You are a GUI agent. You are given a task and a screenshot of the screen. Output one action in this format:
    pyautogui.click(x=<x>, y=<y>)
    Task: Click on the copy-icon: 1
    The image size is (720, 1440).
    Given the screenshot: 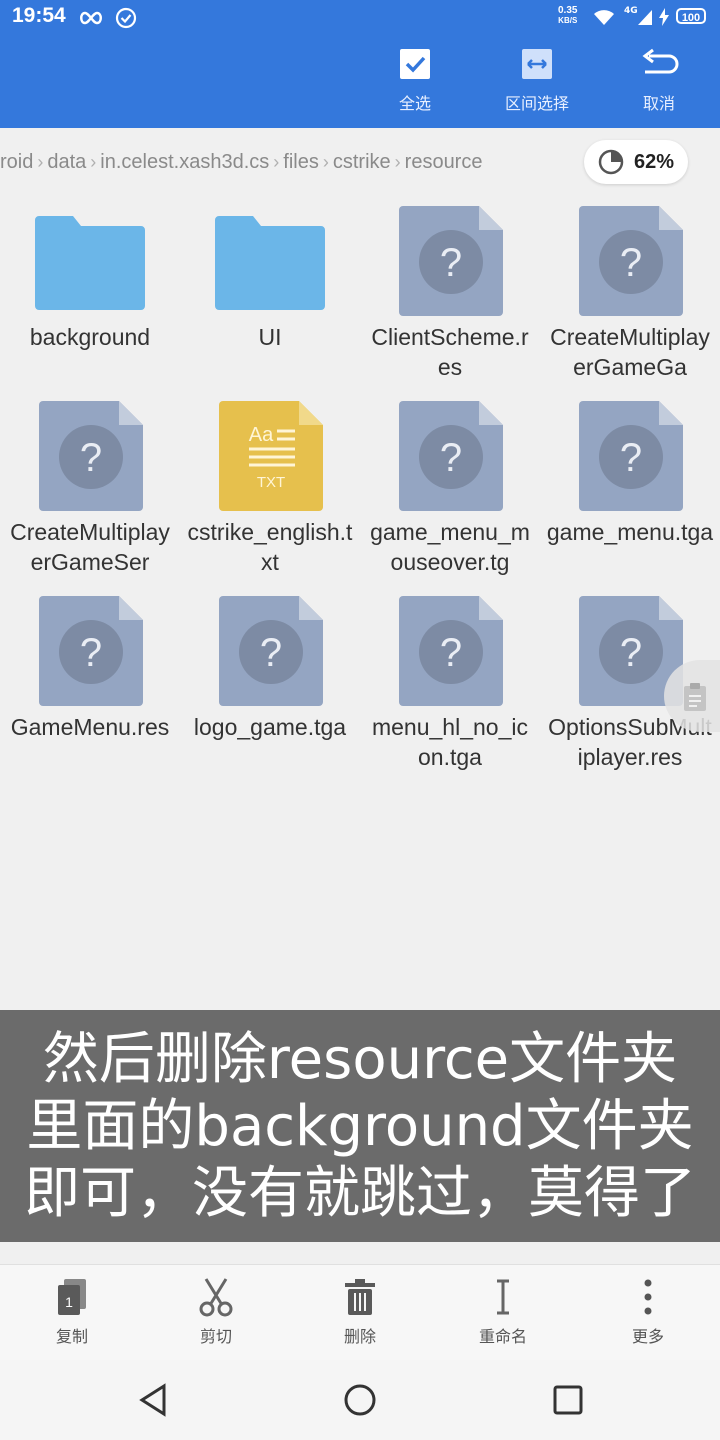 What is the action you would take?
    pyautogui.click(x=72, y=1297)
    